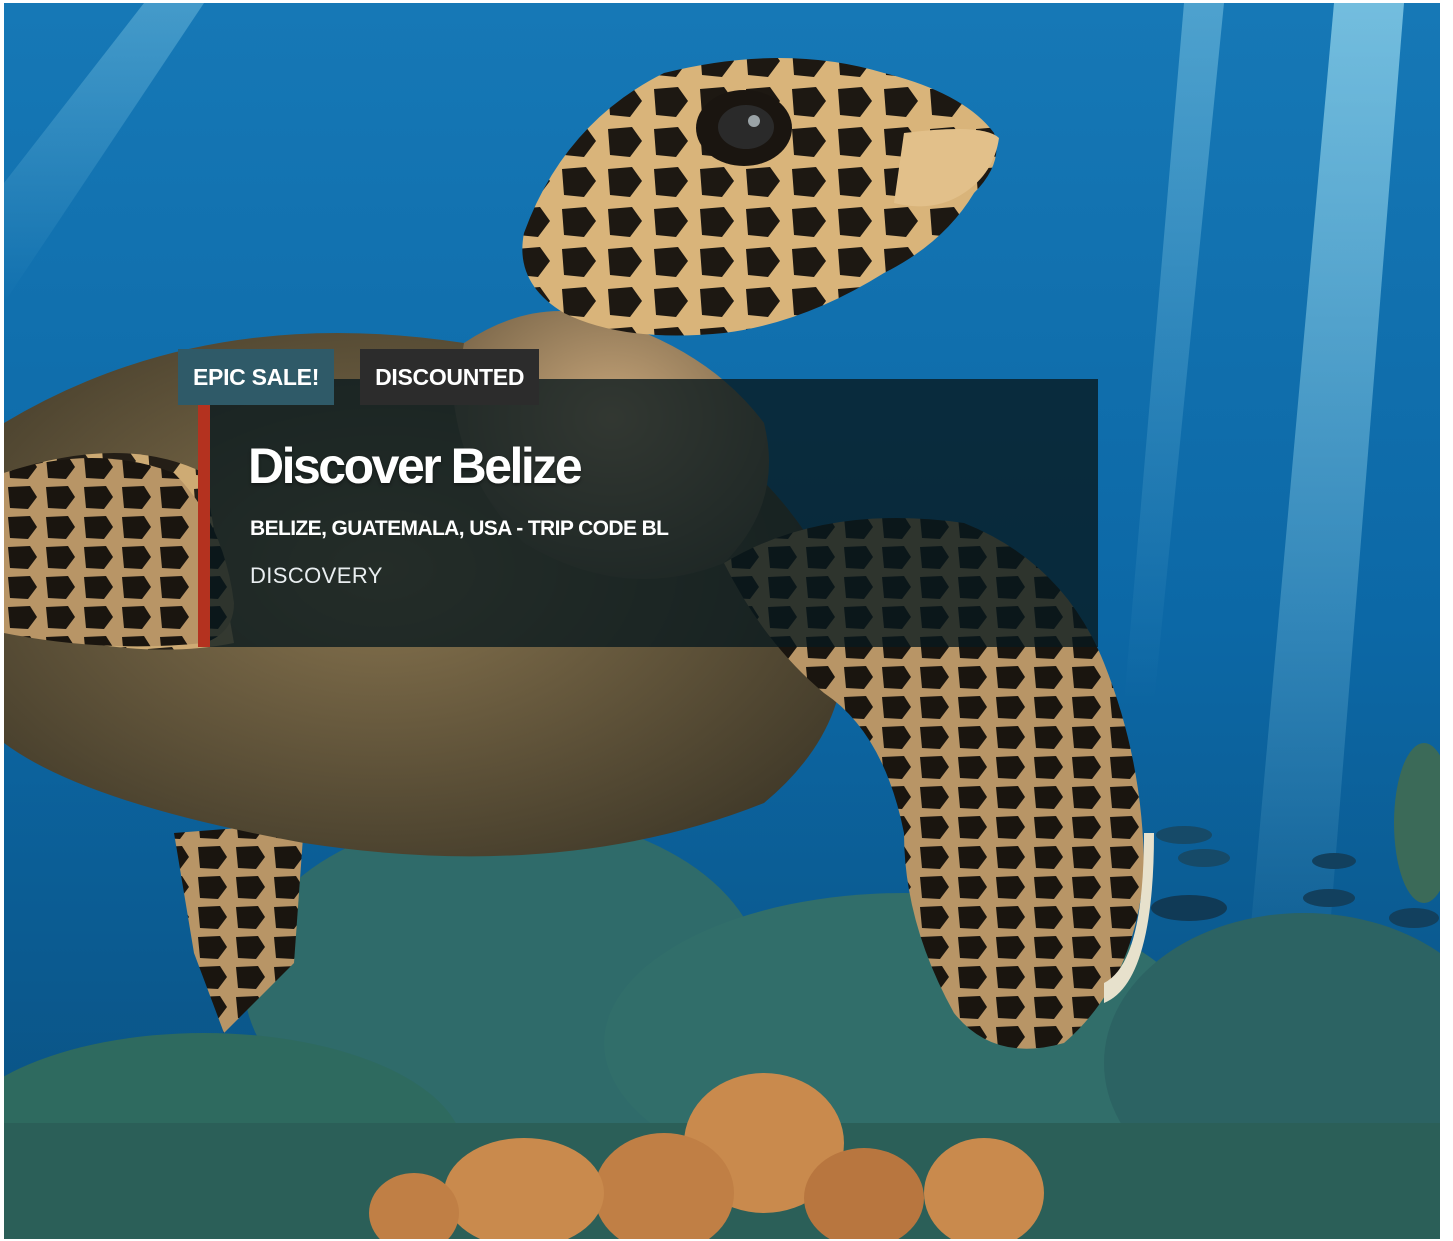 This screenshot has width=1453, height=1241. What do you see at coordinates (359, 377) in the screenshot?
I see `badge-row: EPIC SALE! DISCOUNTED` at bounding box center [359, 377].